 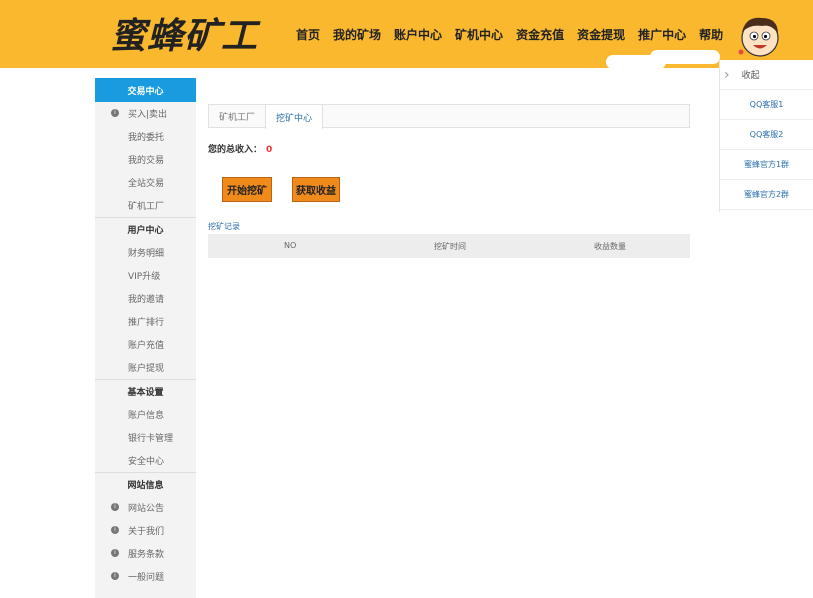 I want to click on official-group-2-link: 蜜蜂官方2群, so click(x=766, y=195).